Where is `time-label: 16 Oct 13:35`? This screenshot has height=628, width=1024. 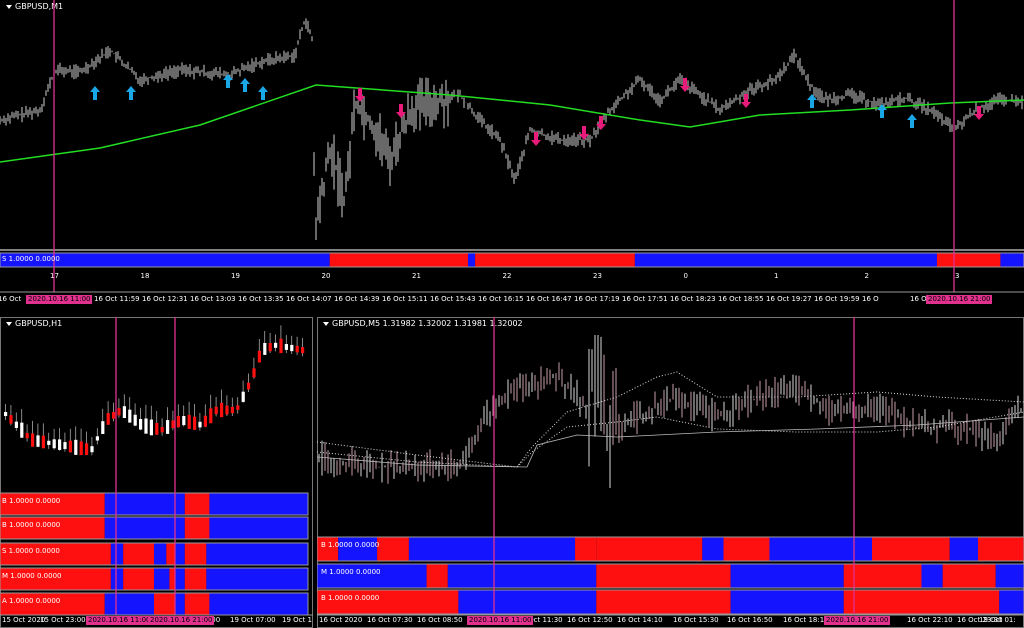
time-label: 16 Oct 13:35 is located at coordinates (261, 299).